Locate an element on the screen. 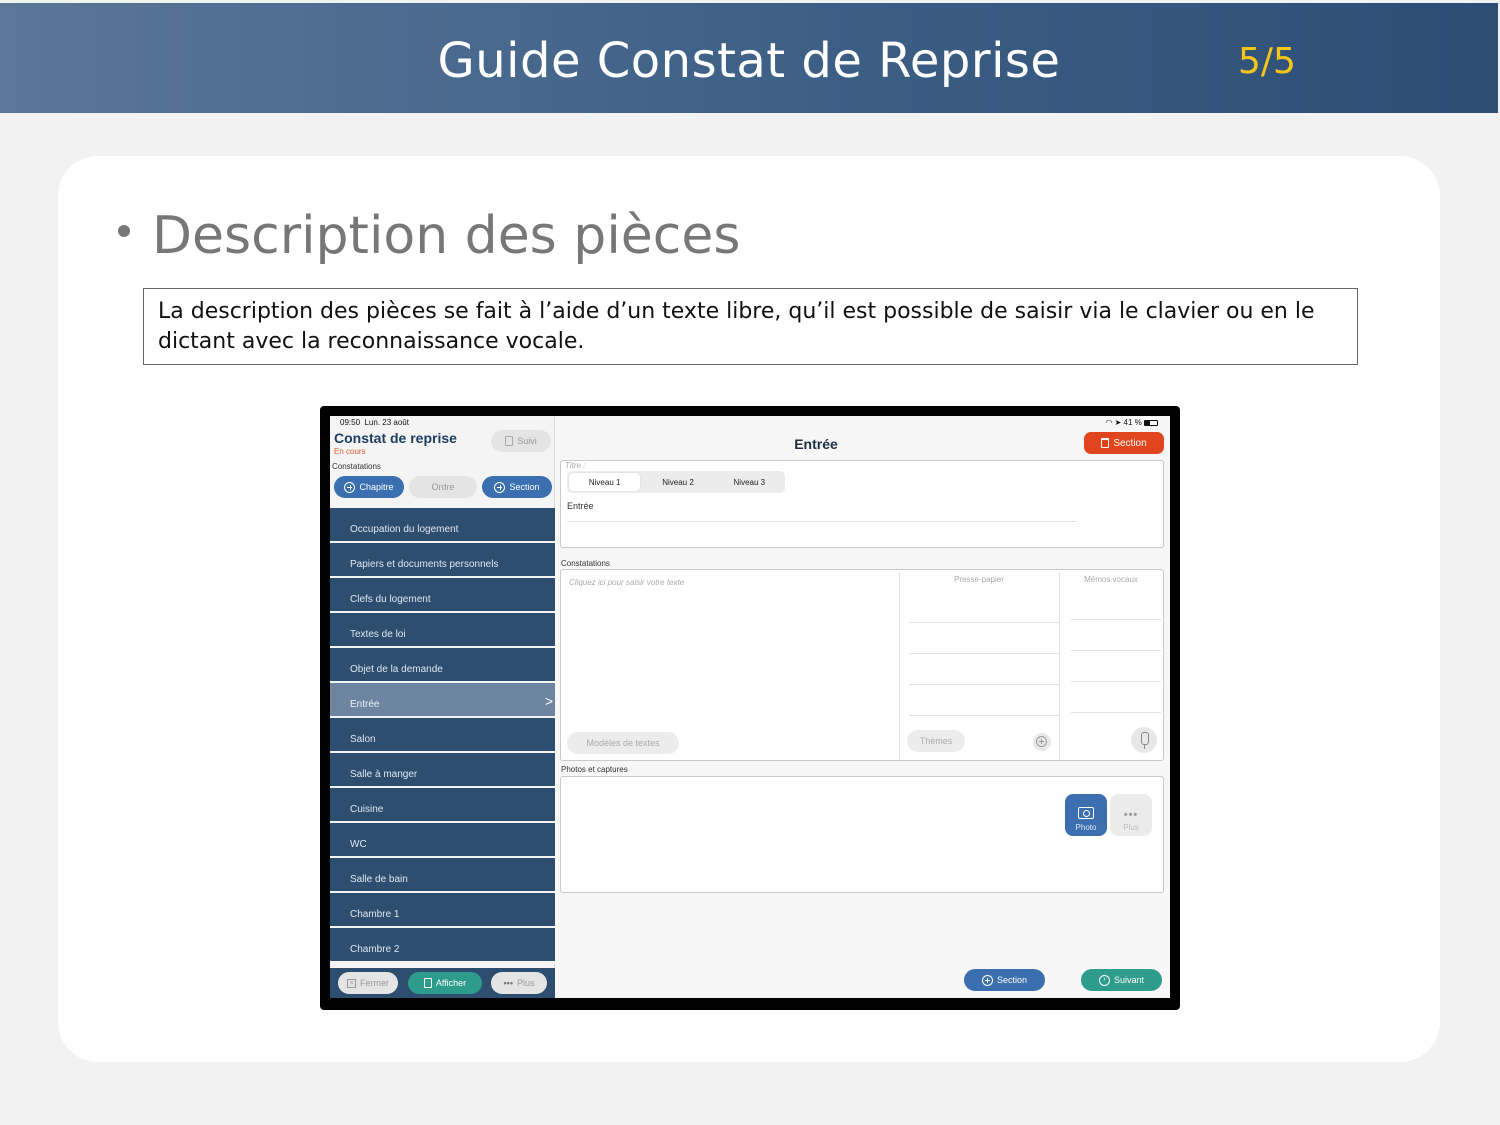 Image resolution: width=1500 pixels, height=1125 pixels. plus-label: Plus is located at coordinates (525, 983).